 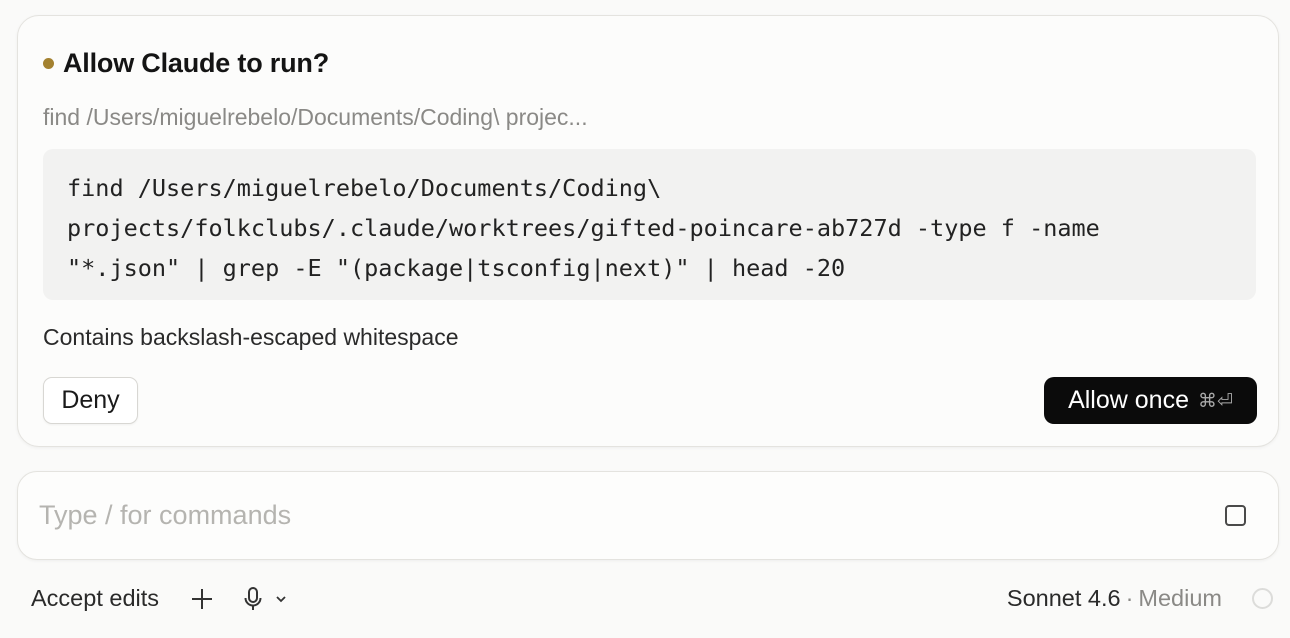 What do you see at coordinates (251, 337) in the screenshot?
I see `permission-reason: Contains backslash-escaped whitespace` at bounding box center [251, 337].